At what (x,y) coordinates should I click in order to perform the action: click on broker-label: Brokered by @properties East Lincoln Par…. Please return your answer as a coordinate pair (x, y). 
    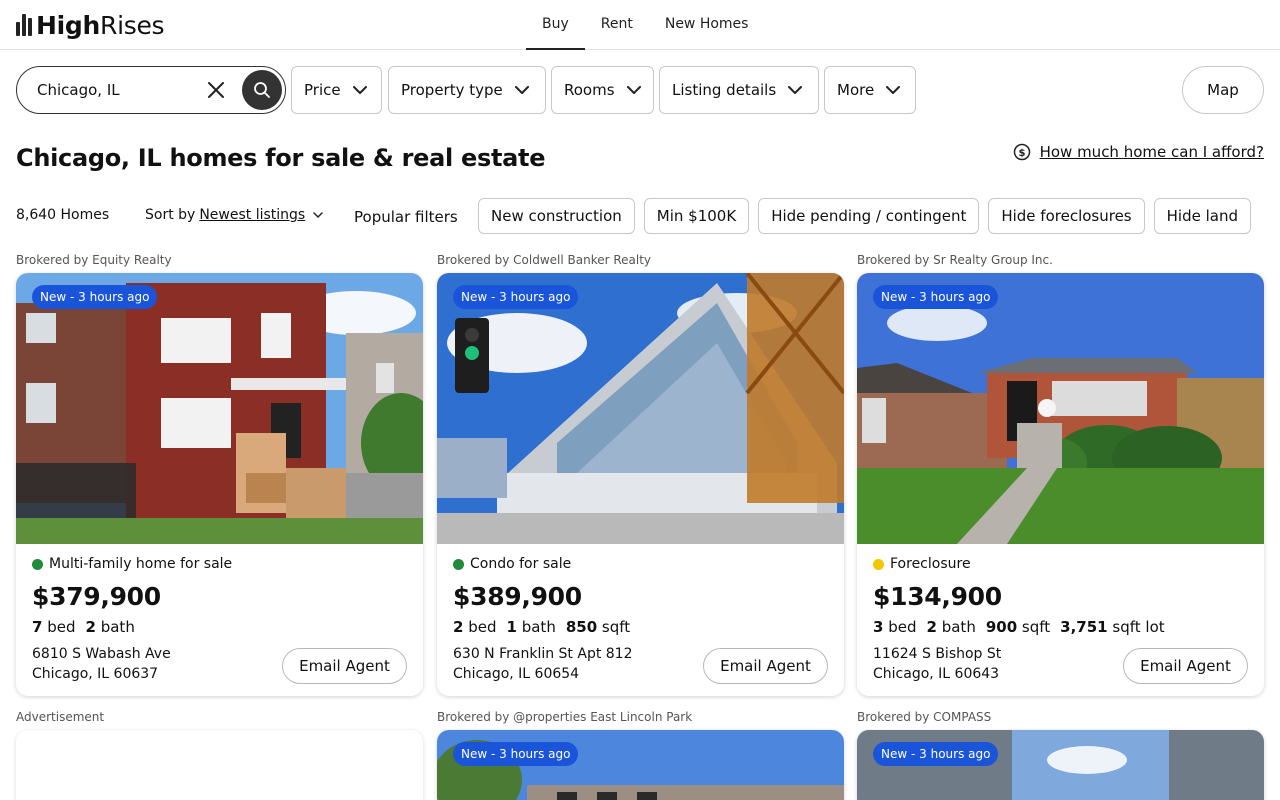
    Looking at the image, I should click on (565, 717).